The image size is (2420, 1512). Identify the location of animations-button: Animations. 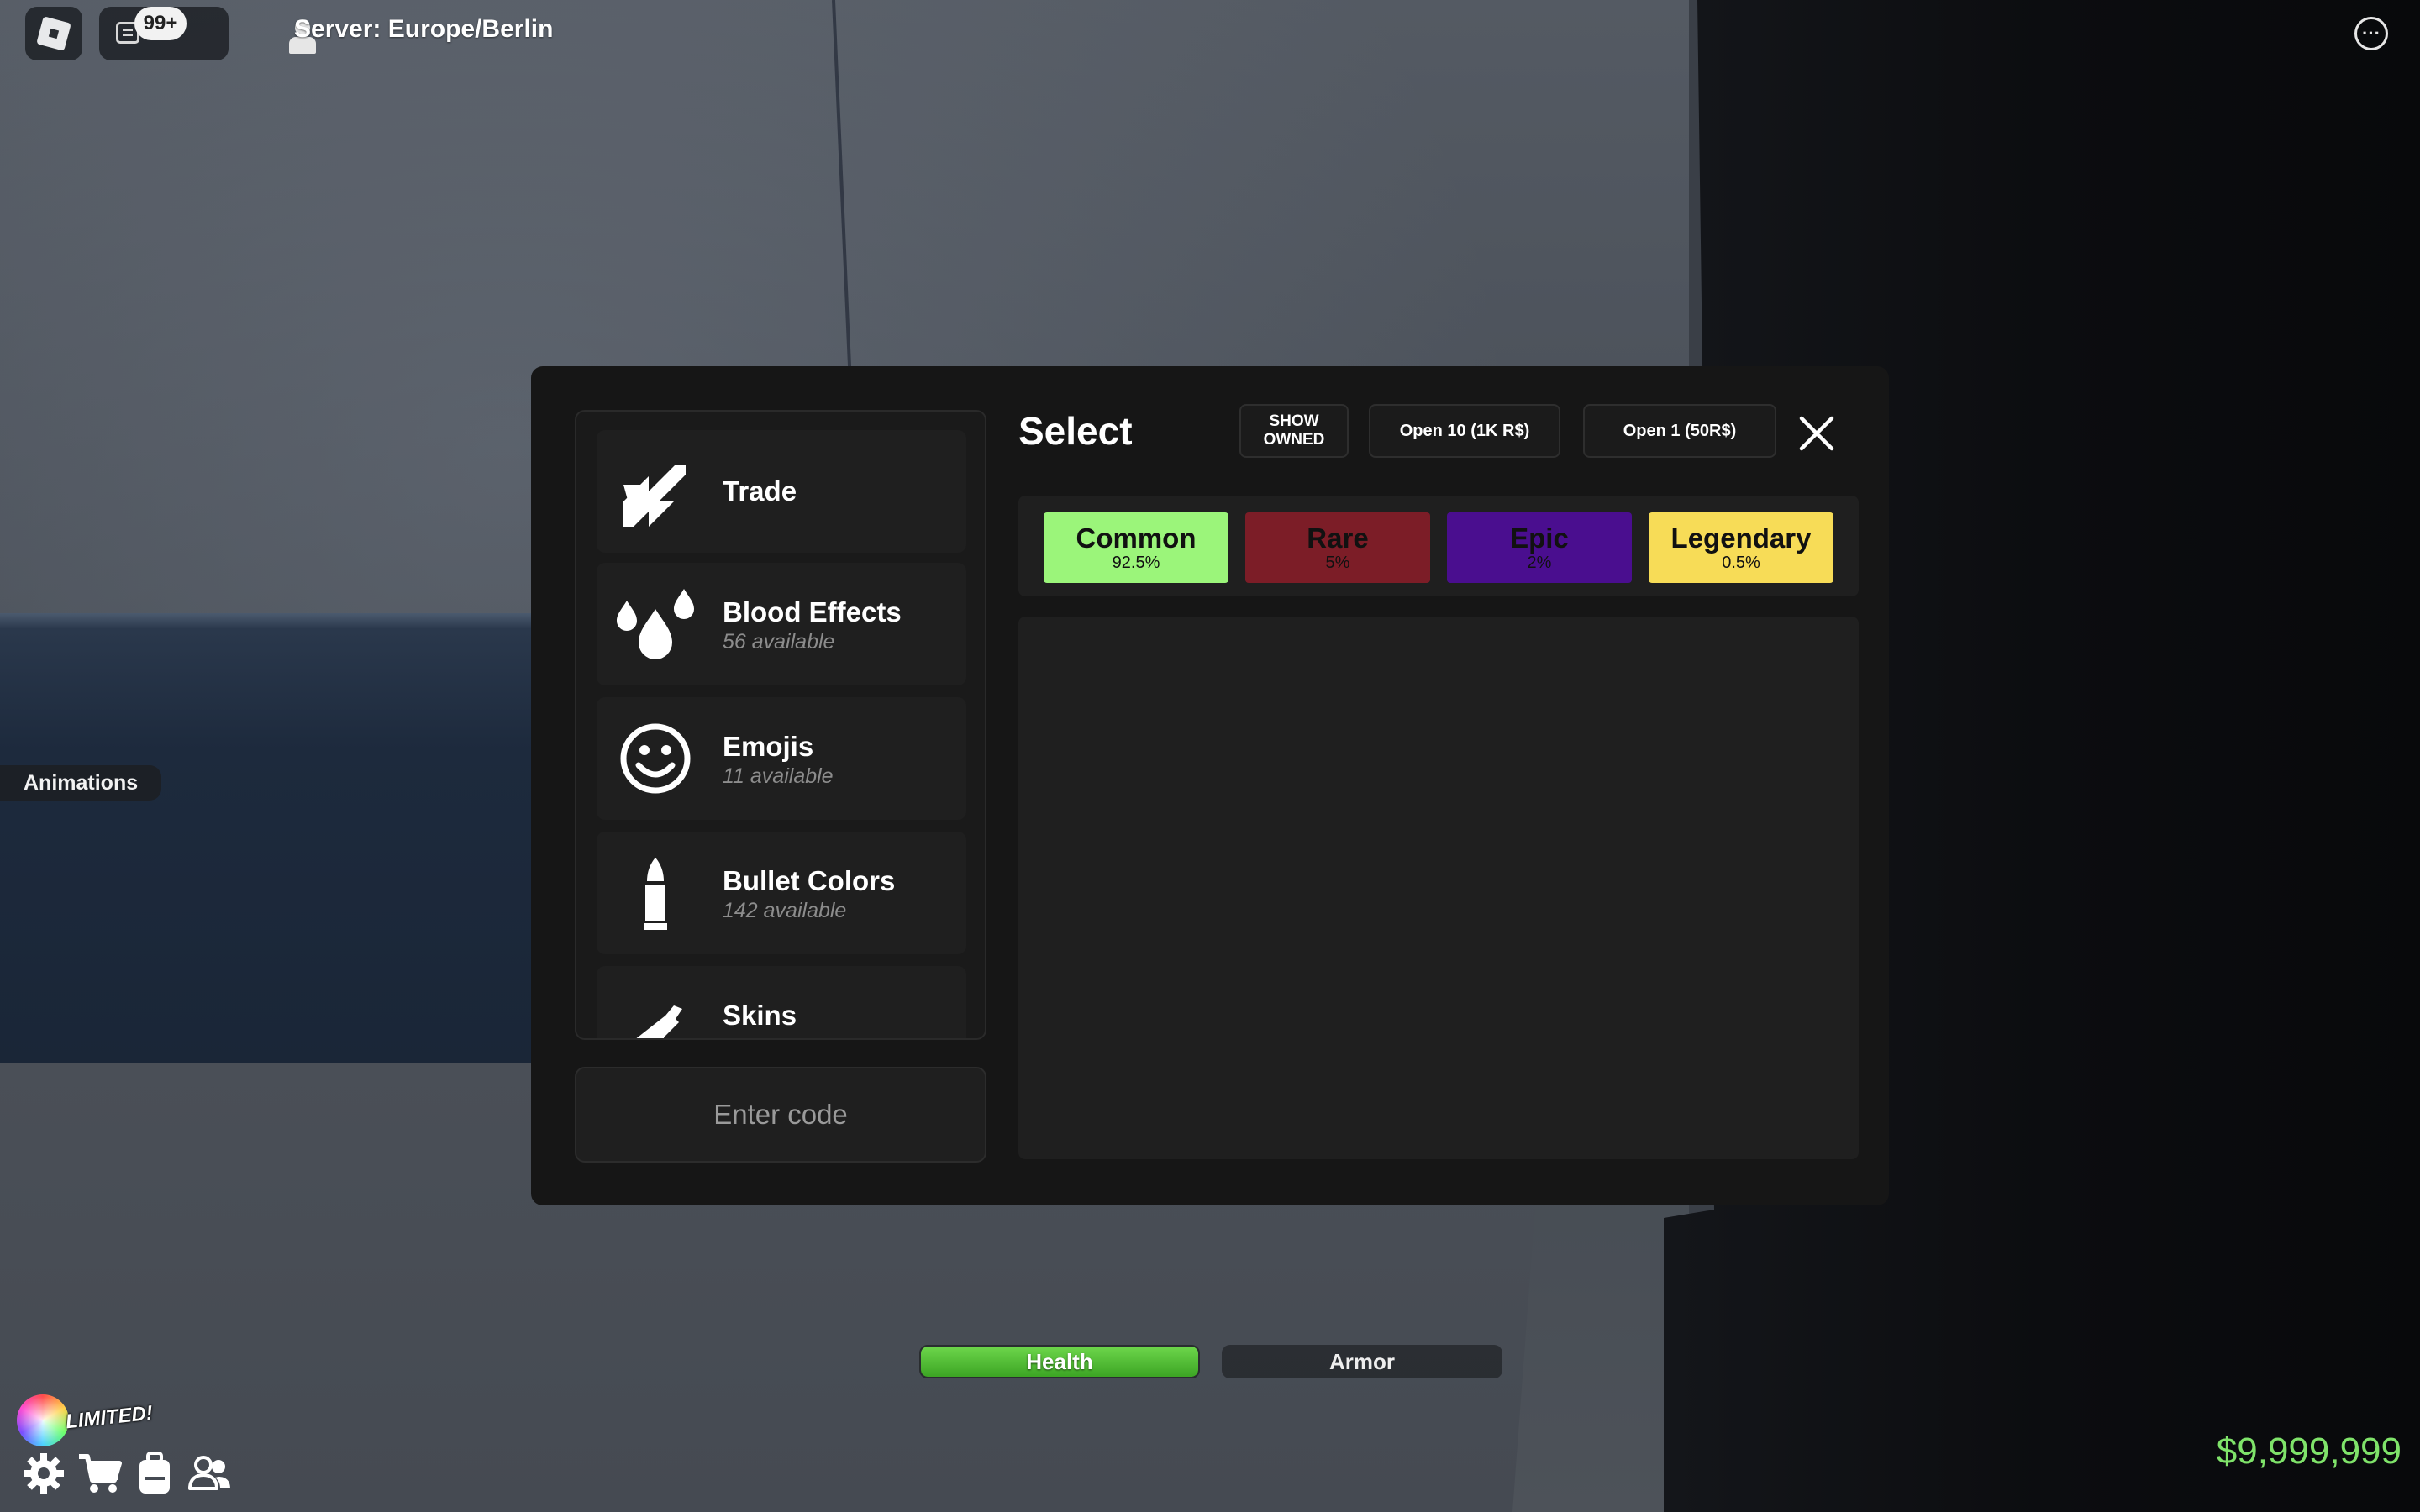
(81, 783).